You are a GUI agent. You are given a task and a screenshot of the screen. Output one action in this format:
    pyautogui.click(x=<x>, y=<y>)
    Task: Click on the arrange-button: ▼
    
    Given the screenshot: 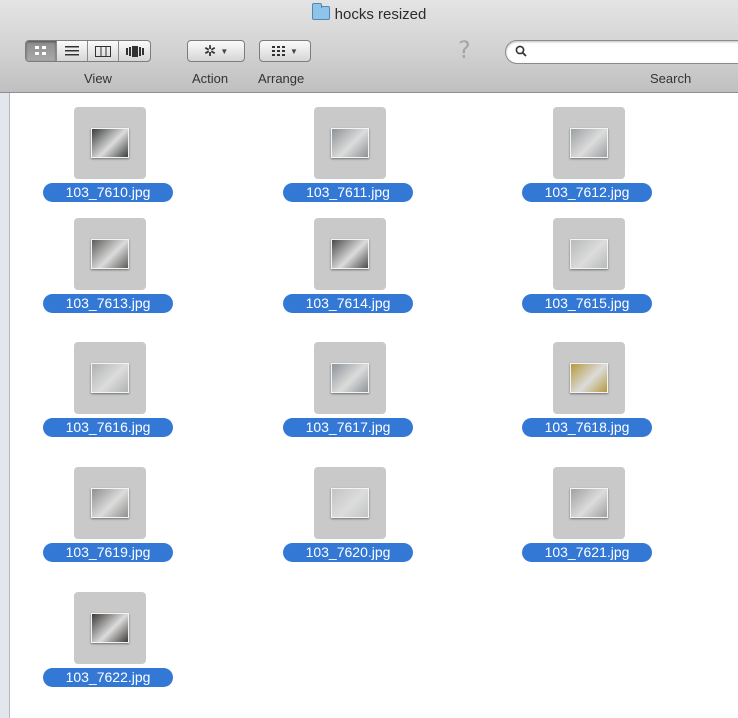 What is the action you would take?
    pyautogui.click(x=285, y=51)
    